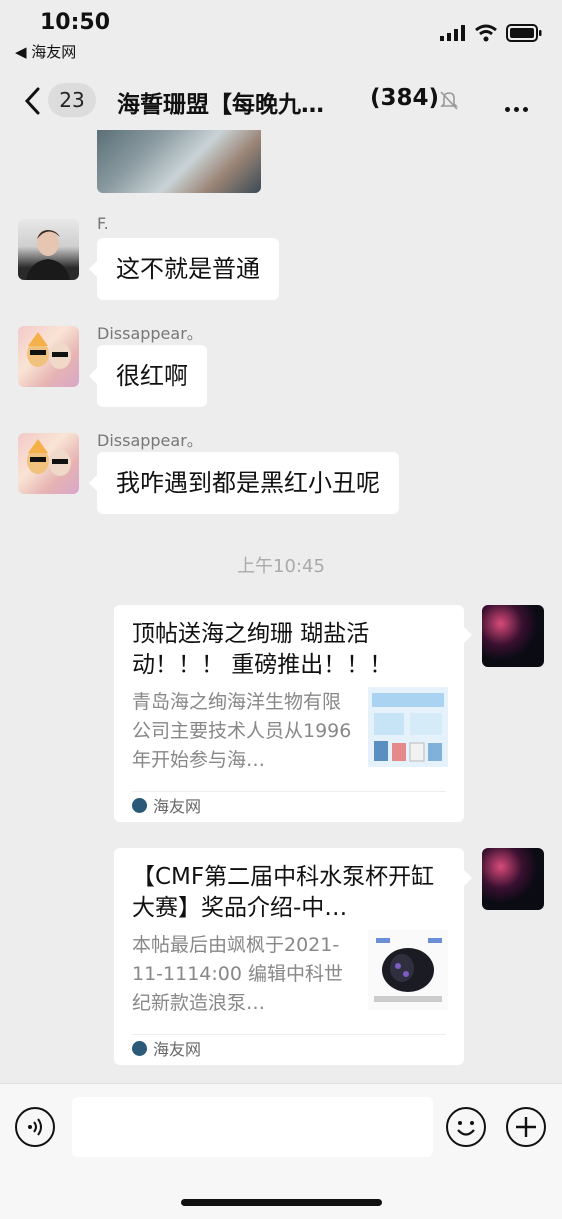  Describe the element at coordinates (452, 33) in the screenshot. I see `signal-icon` at that location.